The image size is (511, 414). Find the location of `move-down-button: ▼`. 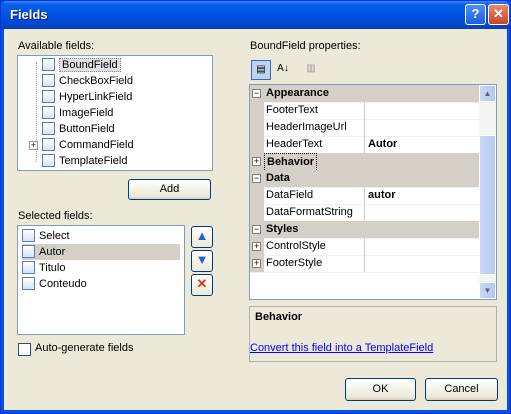

move-down-button: ▼ is located at coordinates (202, 261).